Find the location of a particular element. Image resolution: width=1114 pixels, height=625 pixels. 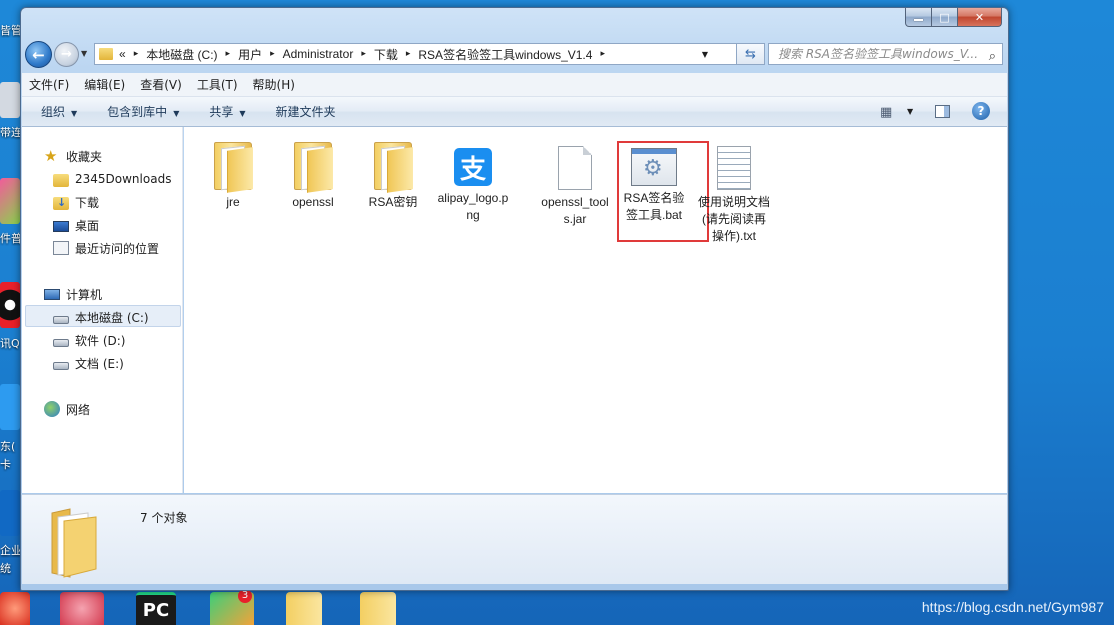

desktop-icon-label: 企业 is located at coordinates (10, 550).